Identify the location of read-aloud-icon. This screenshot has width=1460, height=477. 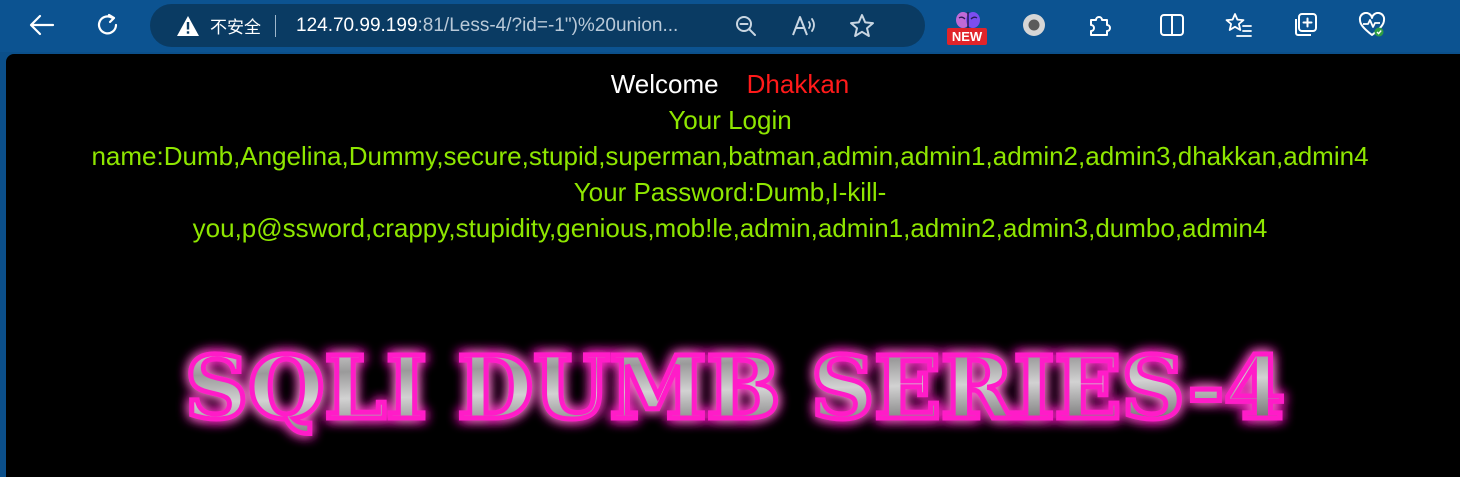
(804, 26).